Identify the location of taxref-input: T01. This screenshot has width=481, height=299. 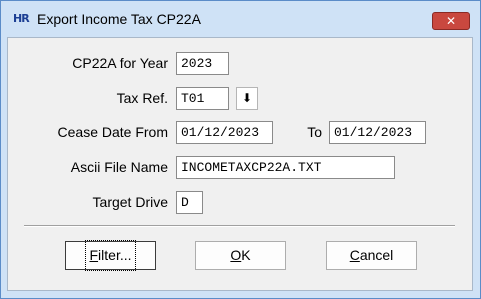
(202, 98).